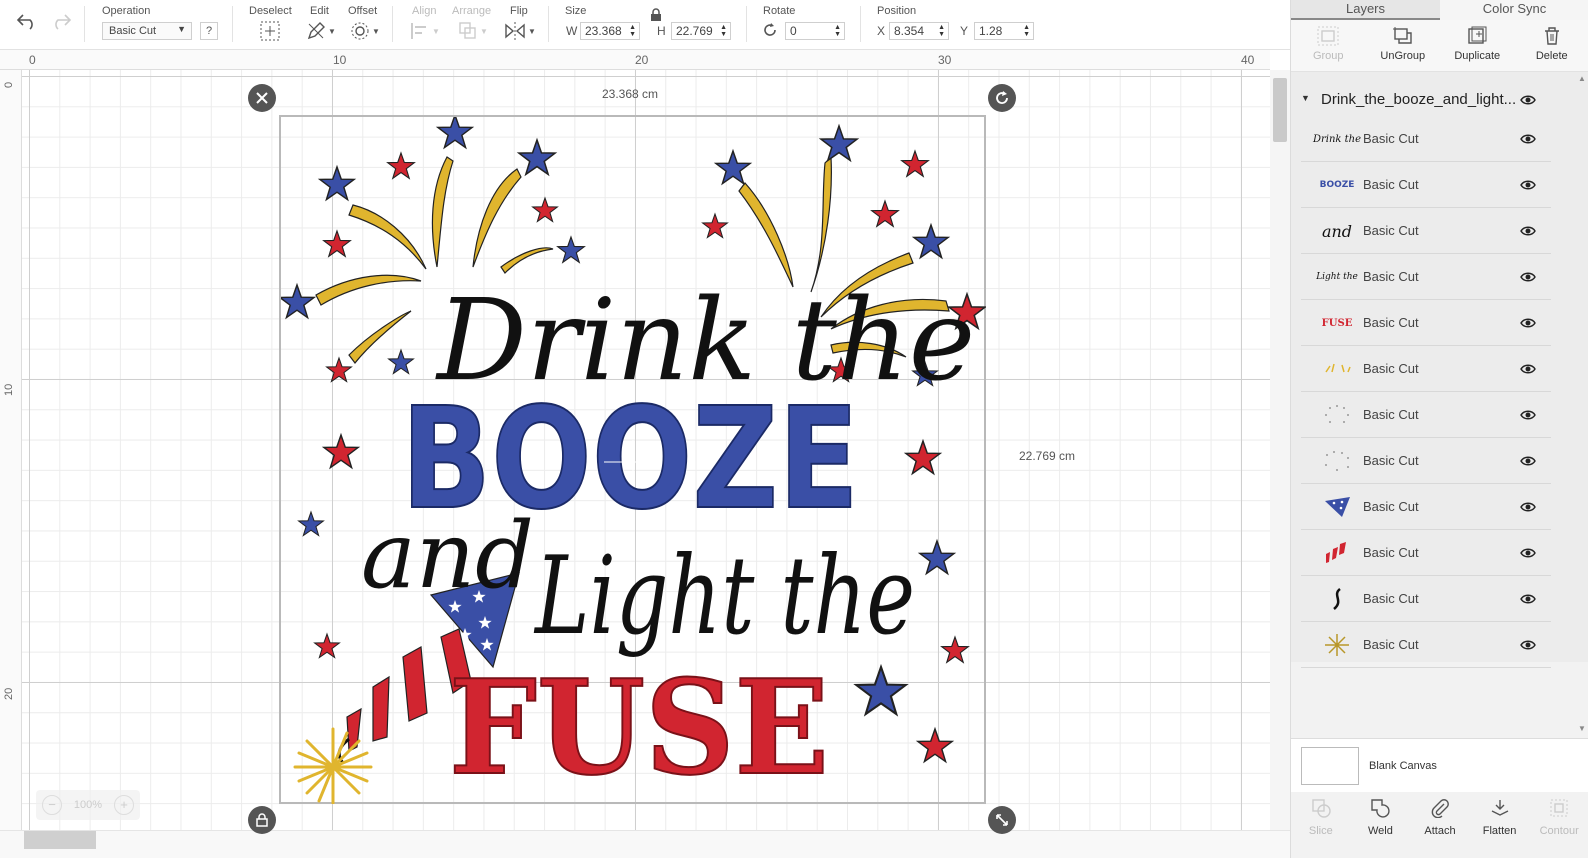 This screenshot has width=1588, height=858. I want to click on stripes-thumb-icon, so click(1336, 552).